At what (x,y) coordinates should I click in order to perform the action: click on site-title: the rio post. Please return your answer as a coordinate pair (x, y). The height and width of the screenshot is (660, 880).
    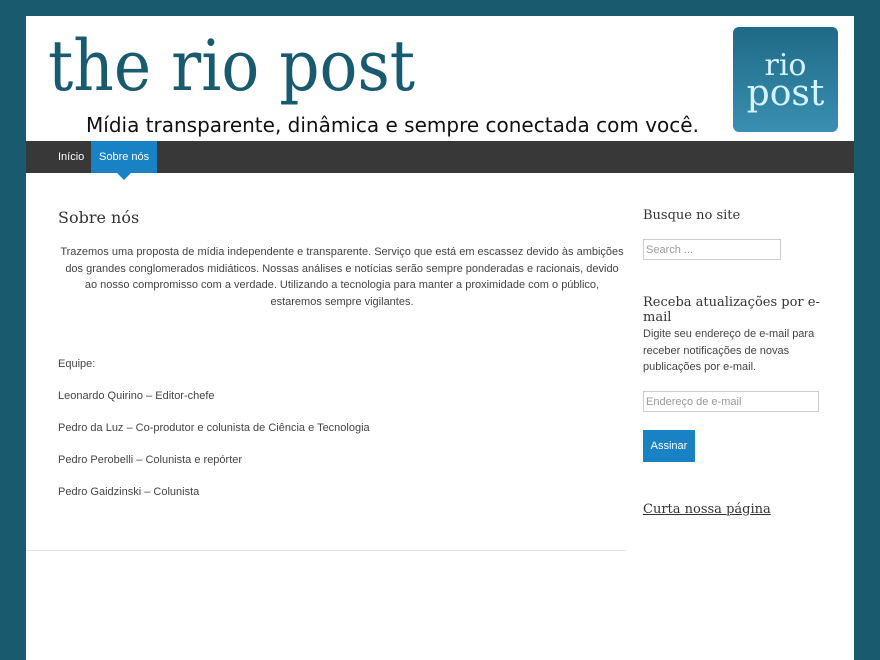
    Looking at the image, I should click on (231, 66).